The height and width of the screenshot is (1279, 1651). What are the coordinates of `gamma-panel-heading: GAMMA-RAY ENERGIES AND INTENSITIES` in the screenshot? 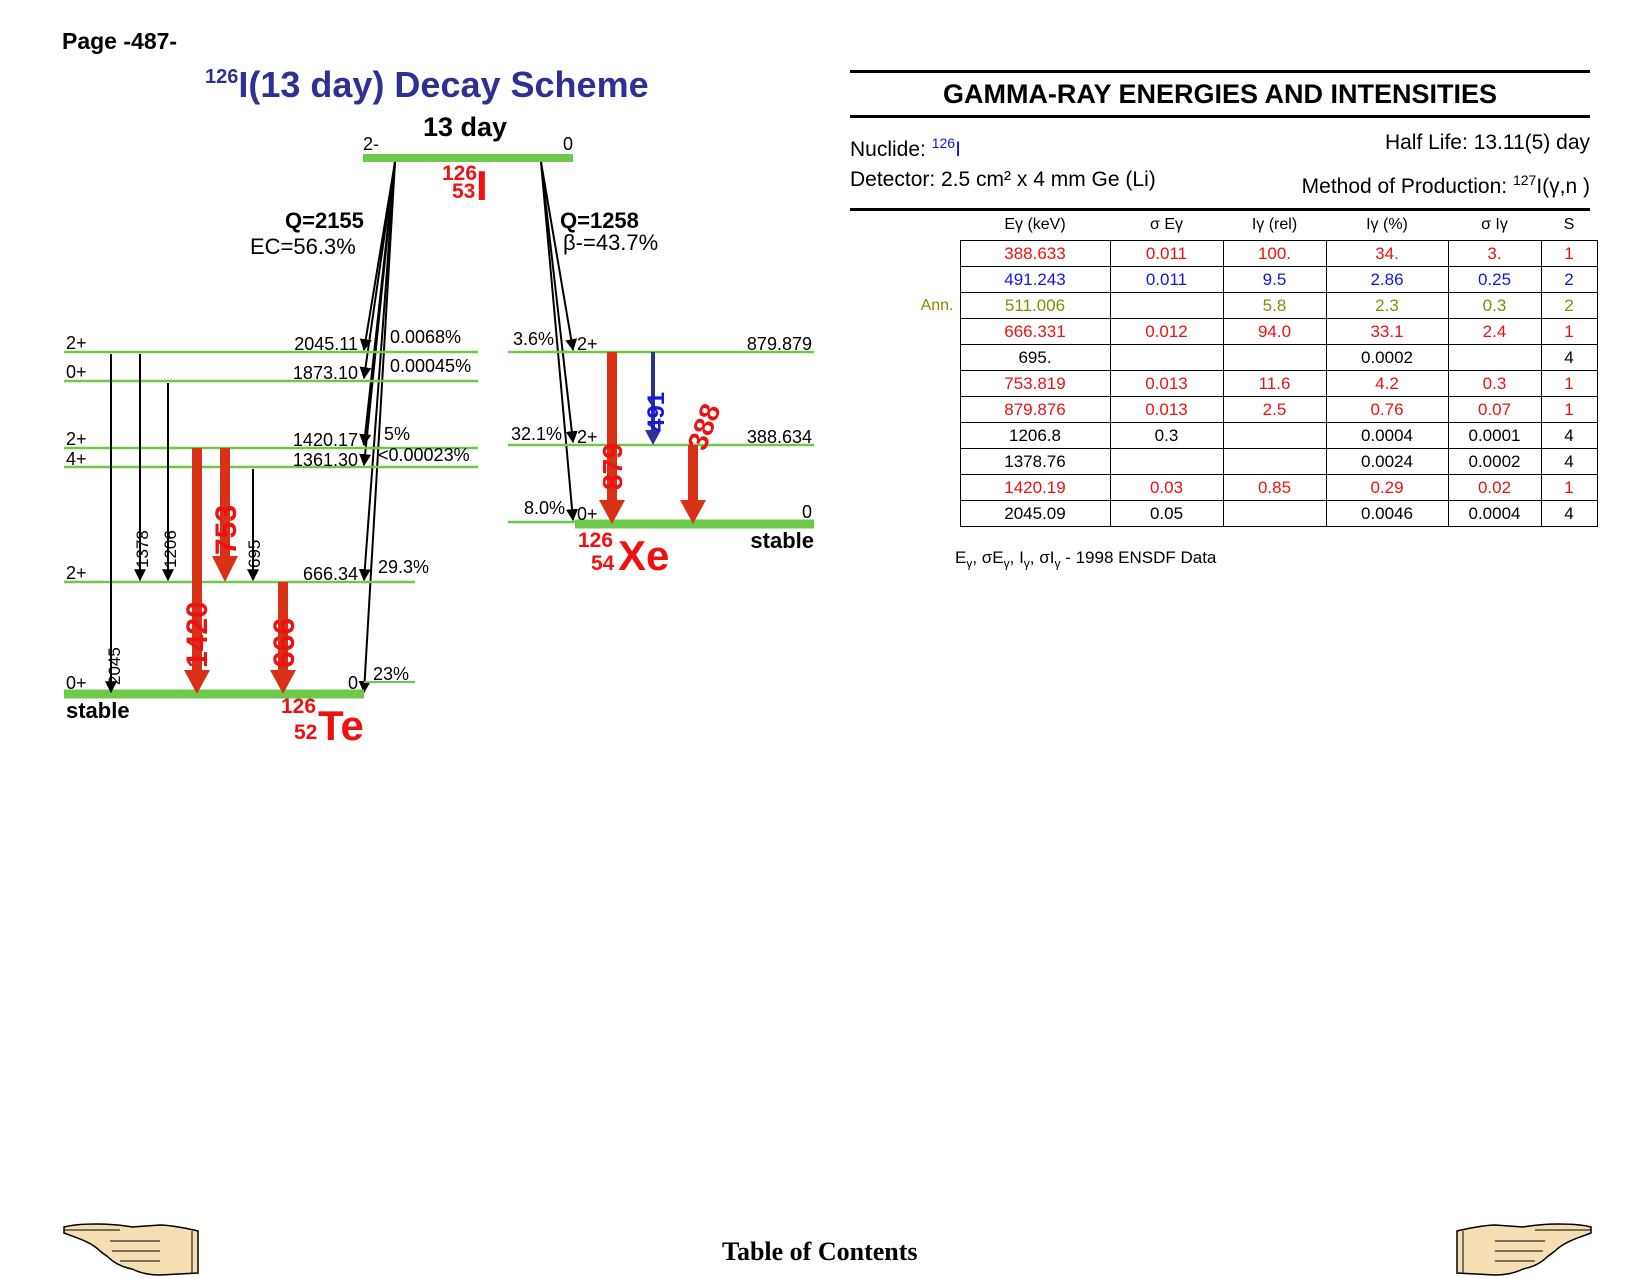 It's located at (1220, 94).